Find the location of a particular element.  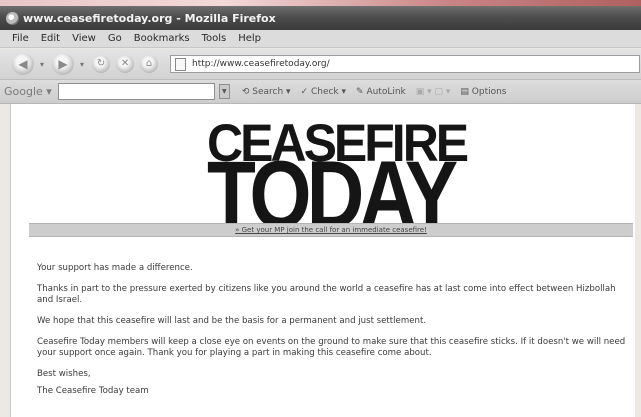

paragraph: Your support has made a difference. is located at coordinates (115, 268).